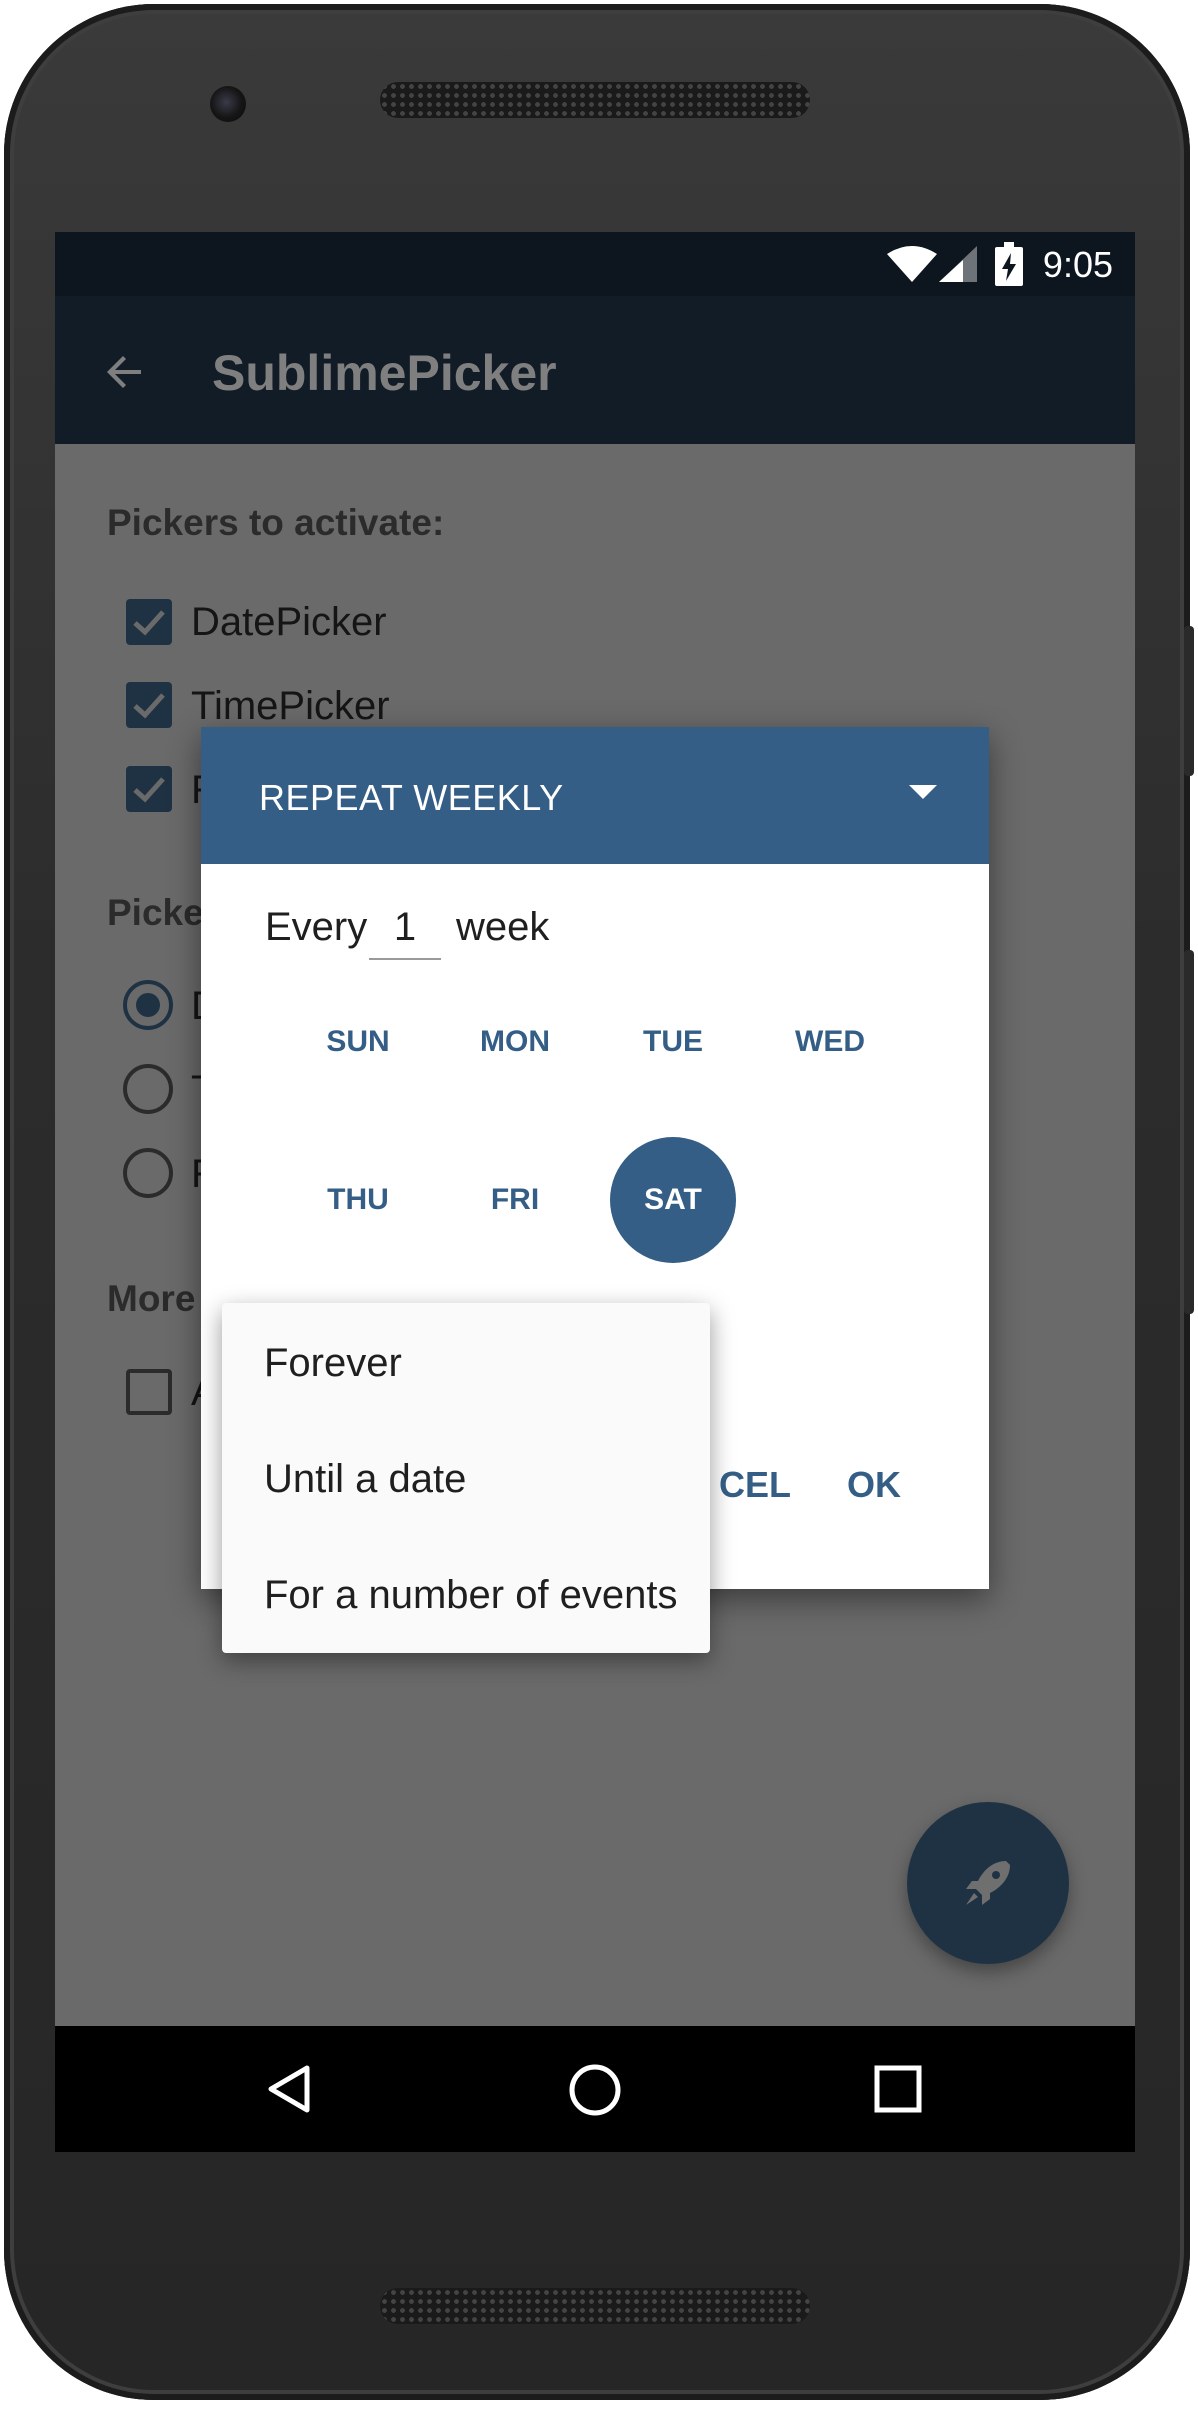 The height and width of the screenshot is (2409, 1198). What do you see at coordinates (874, 1485) in the screenshot?
I see `ok-button: OK` at bounding box center [874, 1485].